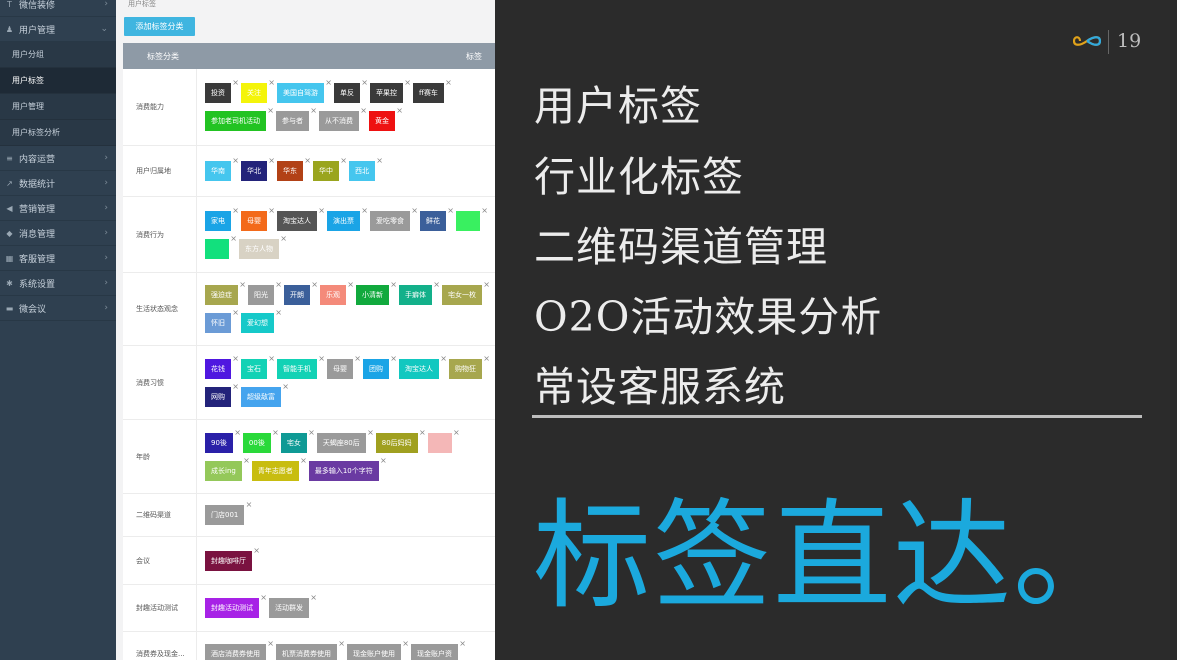 The height and width of the screenshot is (660, 1177). I want to click on tag-chip: 黄金 ×, so click(386, 119).